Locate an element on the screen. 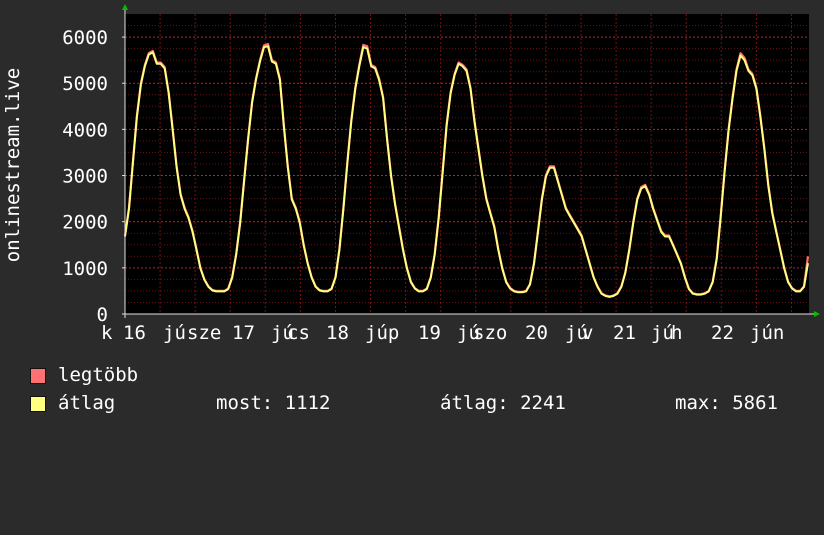  x-tick-label: 19 is located at coordinates (429, 333).